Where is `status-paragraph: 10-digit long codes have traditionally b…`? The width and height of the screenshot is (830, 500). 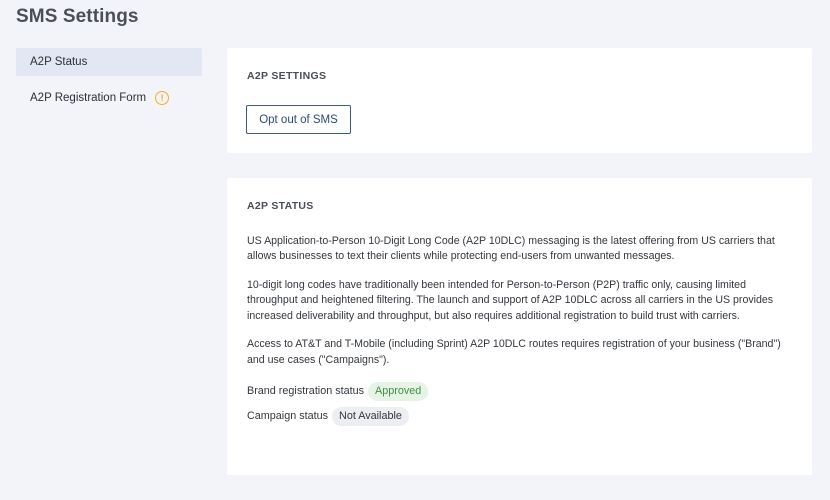
status-paragraph: 10-digit long codes have traditionally b… is located at coordinates (510, 300).